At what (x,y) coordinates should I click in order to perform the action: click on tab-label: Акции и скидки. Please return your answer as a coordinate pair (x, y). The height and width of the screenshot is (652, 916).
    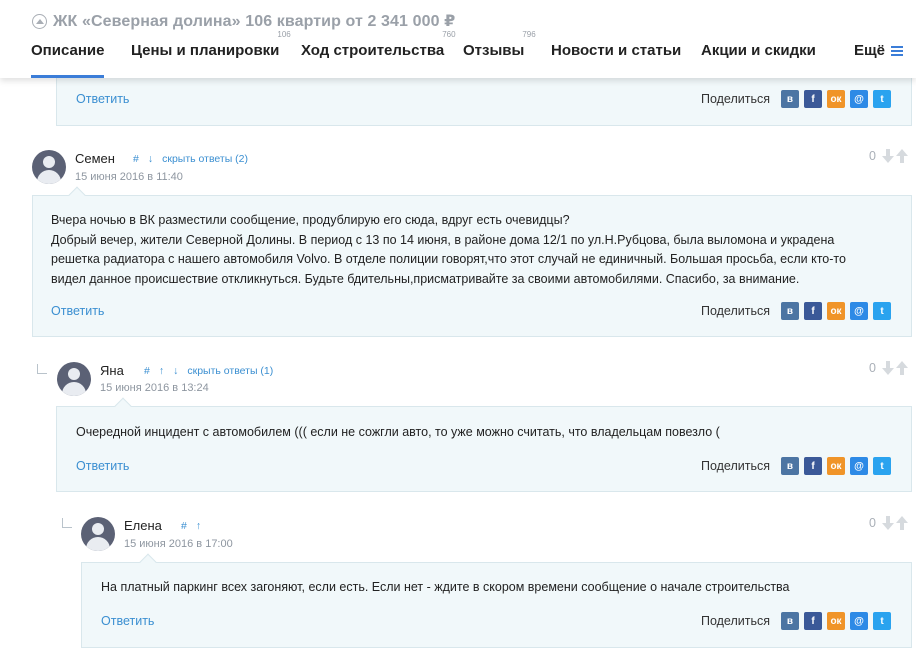
    Looking at the image, I should click on (758, 50).